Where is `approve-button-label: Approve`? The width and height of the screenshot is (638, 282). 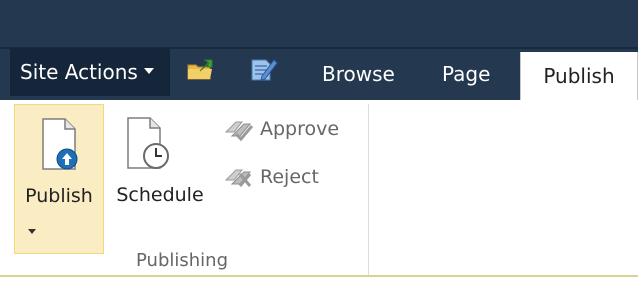 approve-button-label: Approve is located at coordinates (300, 129).